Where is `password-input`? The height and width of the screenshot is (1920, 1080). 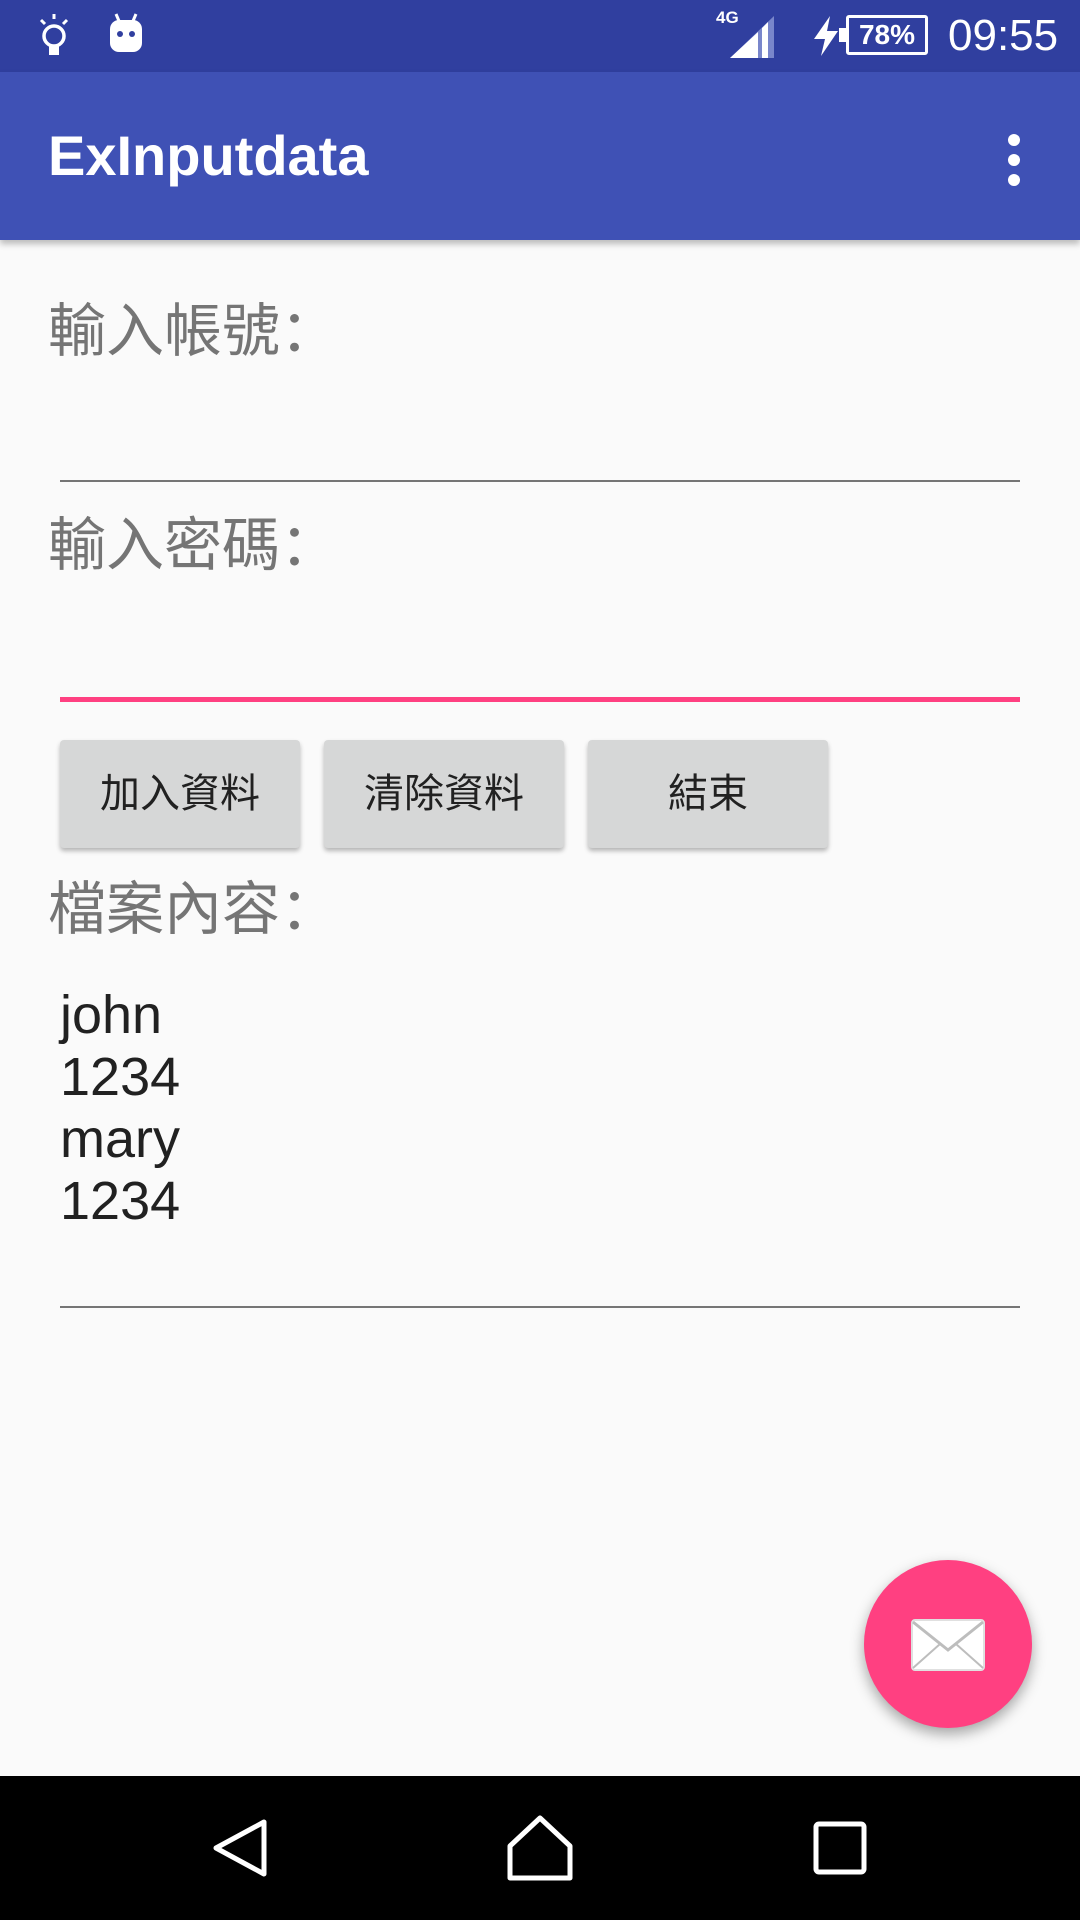
password-input is located at coordinates (540, 651).